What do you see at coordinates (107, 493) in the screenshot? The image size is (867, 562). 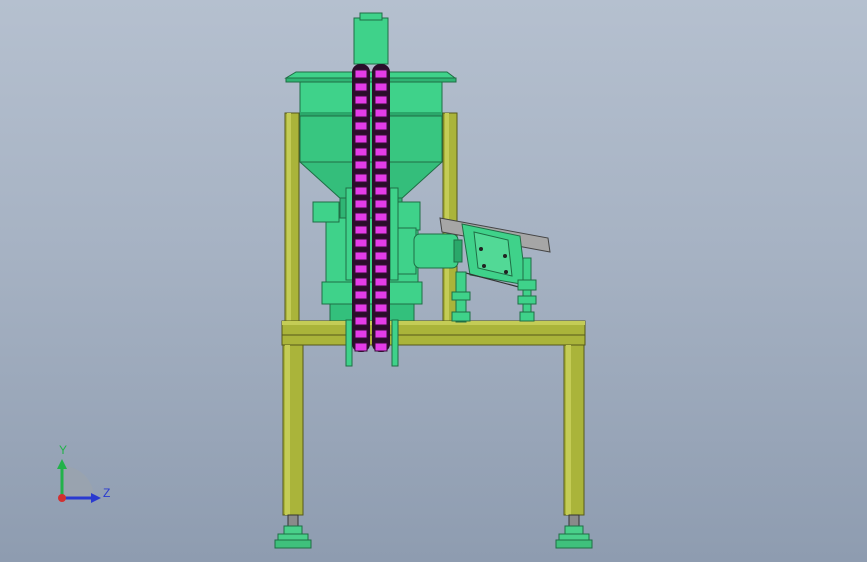 I see `z-axis-label: Z` at bounding box center [107, 493].